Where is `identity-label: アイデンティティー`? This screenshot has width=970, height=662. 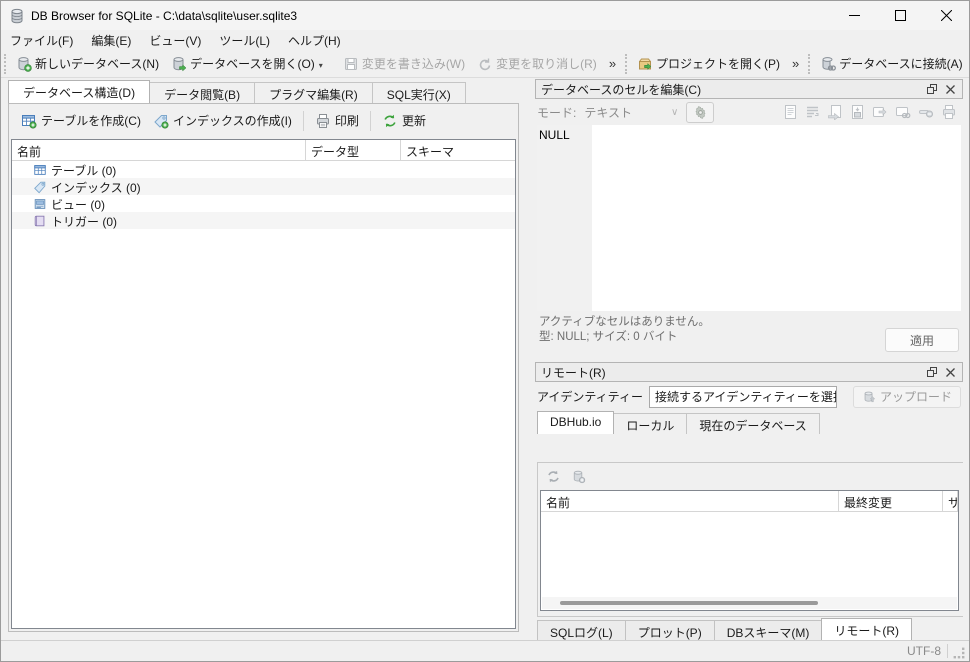
identity-label: アイデンティティー is located at coordinates (590, 397).